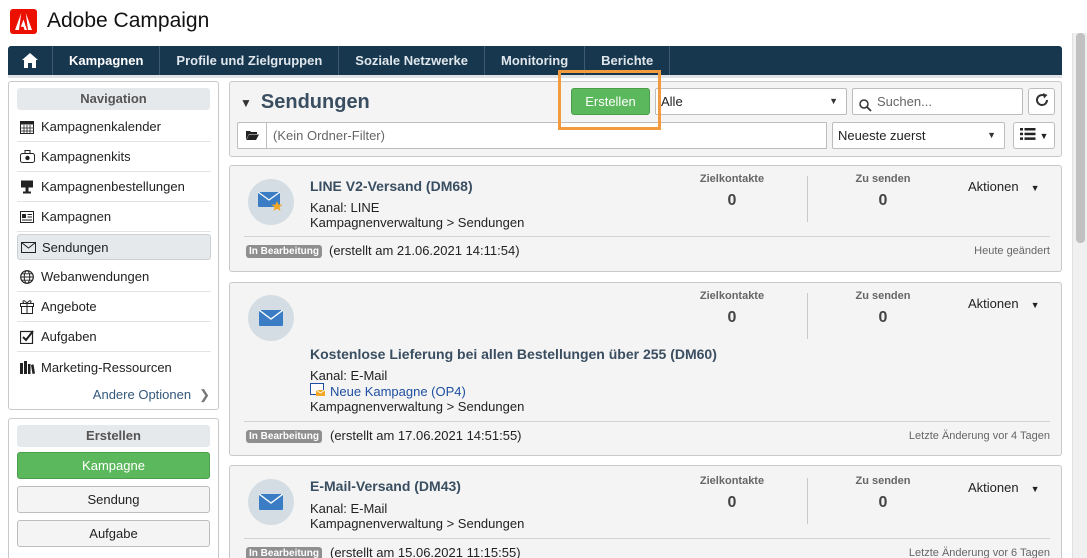 The width and height of the screenshot is (1087, 558). Describe the element at coordinates (114, 307) in the screenshot. I see `sidebar-item-angebote: Angebote` at that location.